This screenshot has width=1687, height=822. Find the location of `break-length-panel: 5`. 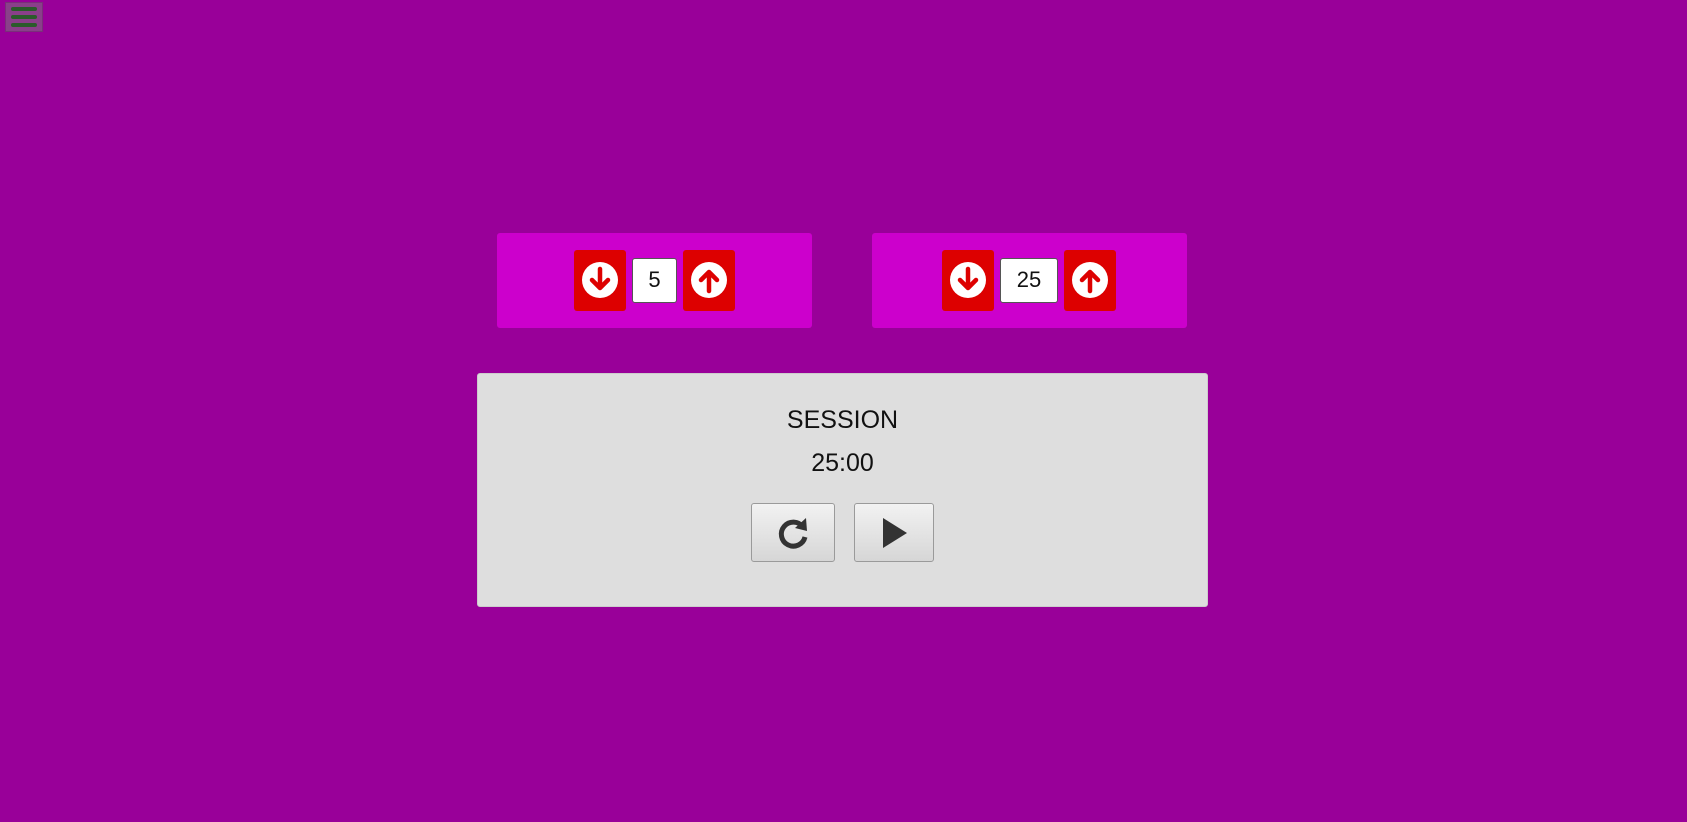

break-length-panel: 5 is located at coordinates (654, 280).